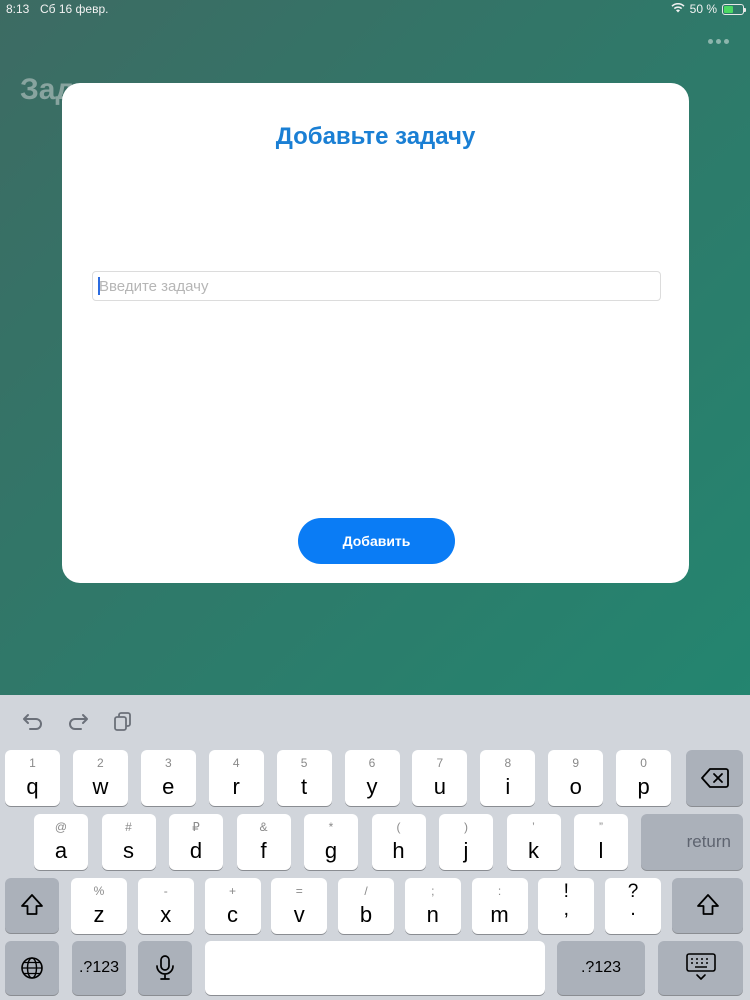 The width and height of the screenshot is (750, 1000). I want to click on status-date: Сб 16 февр., so click(74, 9).